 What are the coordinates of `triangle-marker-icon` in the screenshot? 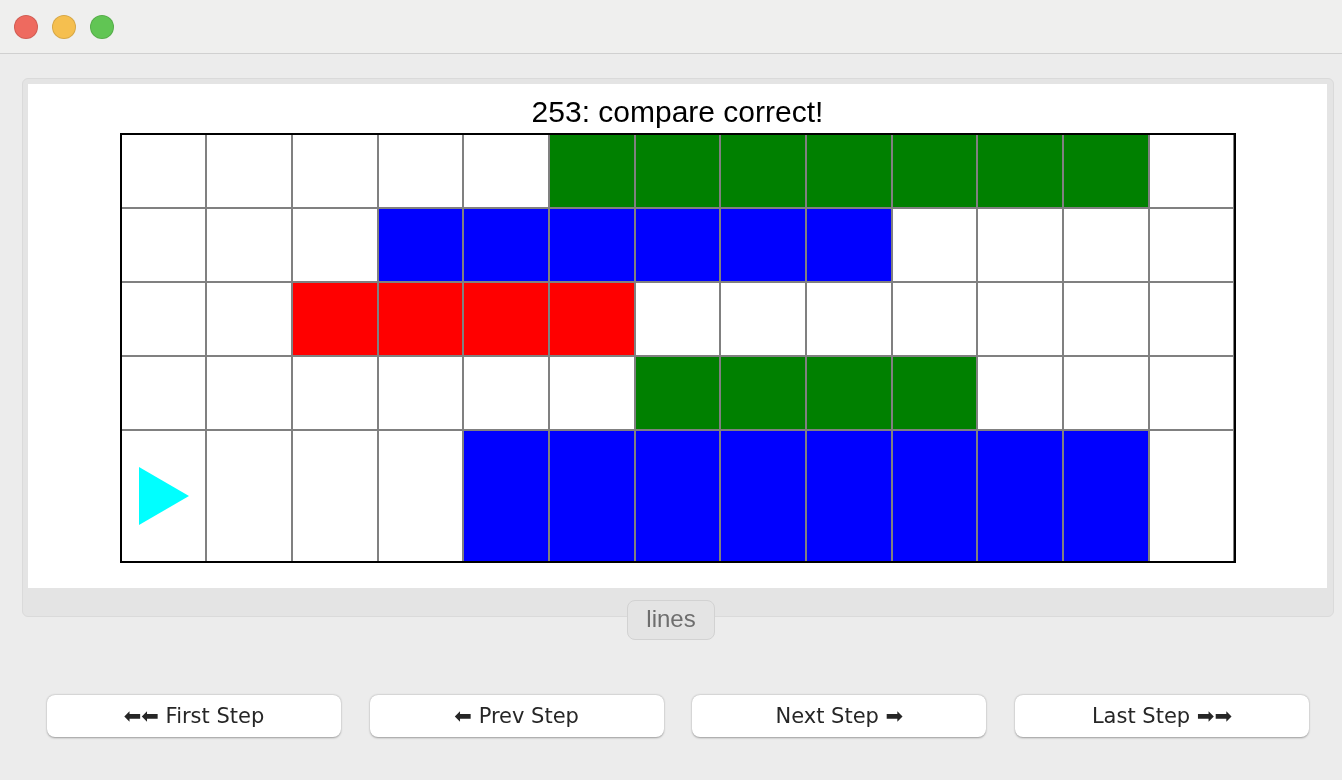 It's located at (163, 496).